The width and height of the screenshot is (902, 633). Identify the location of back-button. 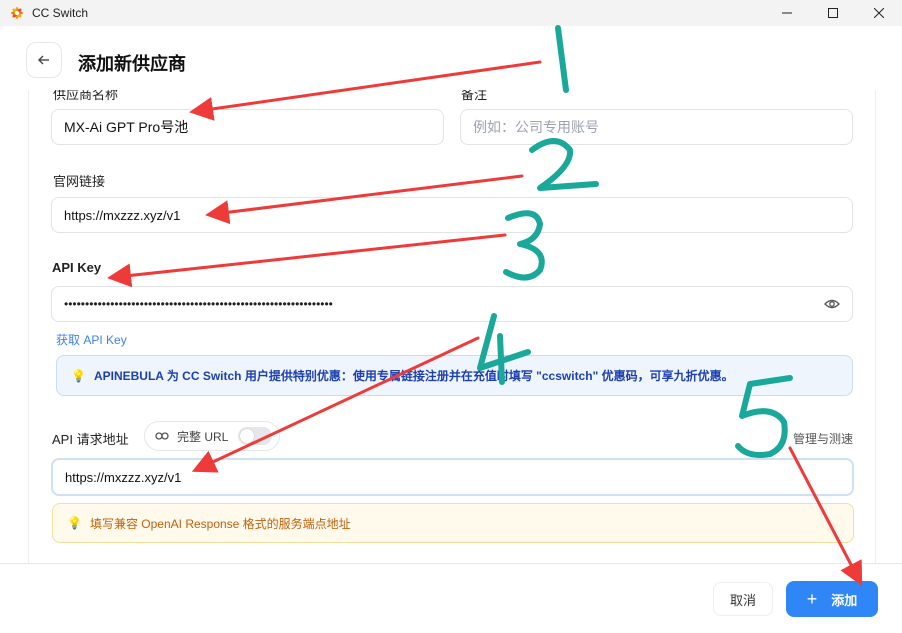
(44, 60).